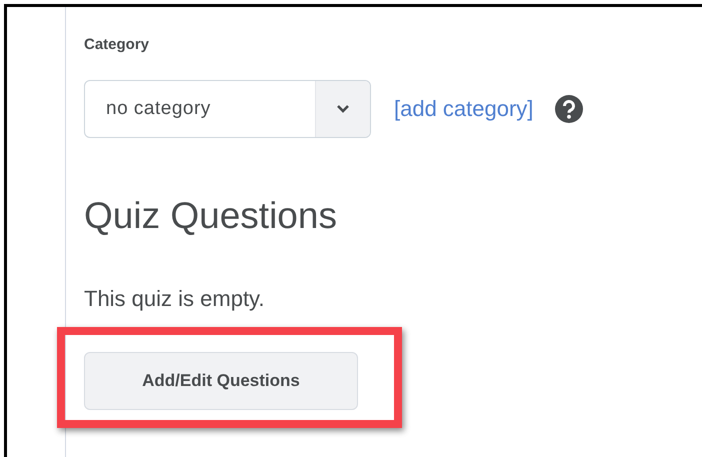  Describe the element at coordinates (464, 109) in the screenshot. I see `add-category-link: [add category]` at that location.